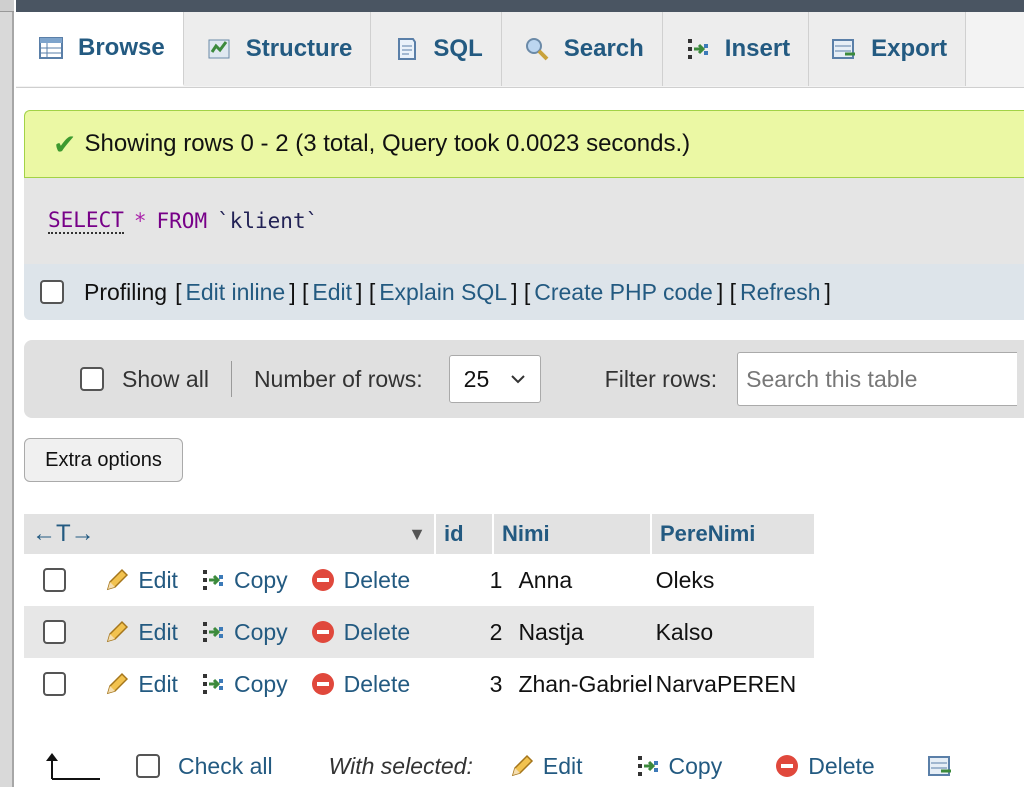 This screenshot has height=787, width=1024. Describe the element at coordinates (158, 631) in the screenshot. I see `row-edit-label: Edit` at that location.